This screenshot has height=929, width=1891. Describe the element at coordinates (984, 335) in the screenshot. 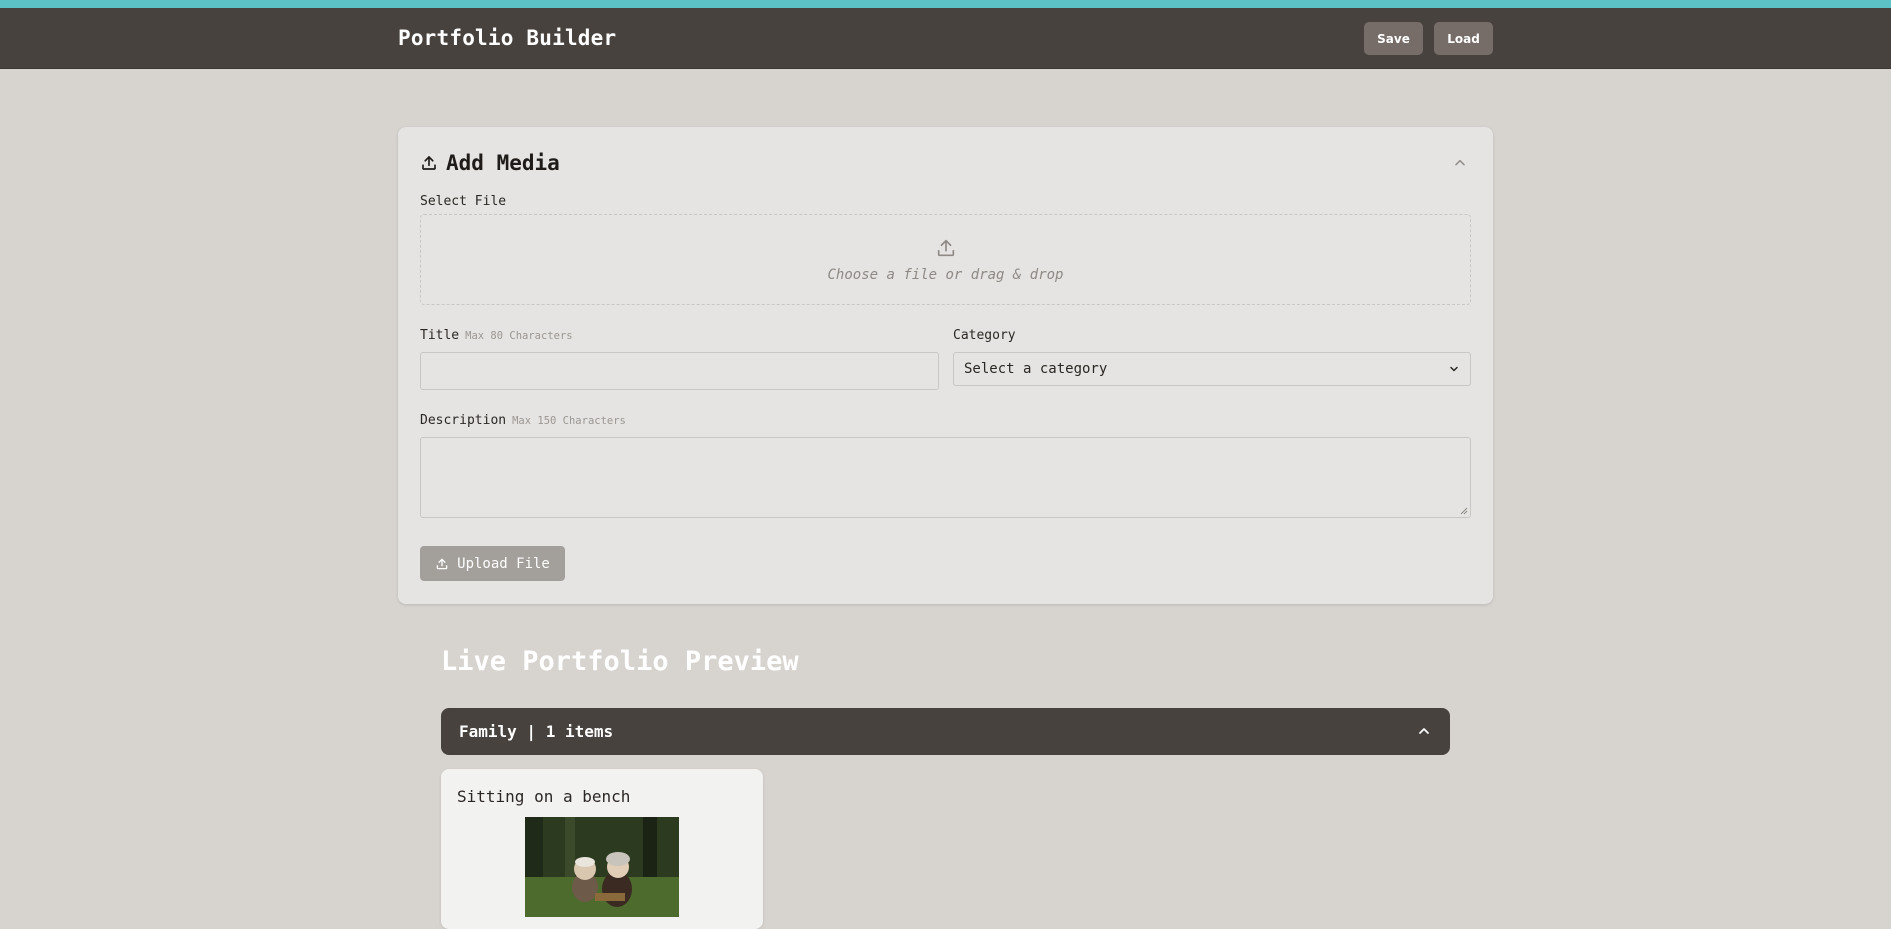

I see `category-label: Category` at that location.